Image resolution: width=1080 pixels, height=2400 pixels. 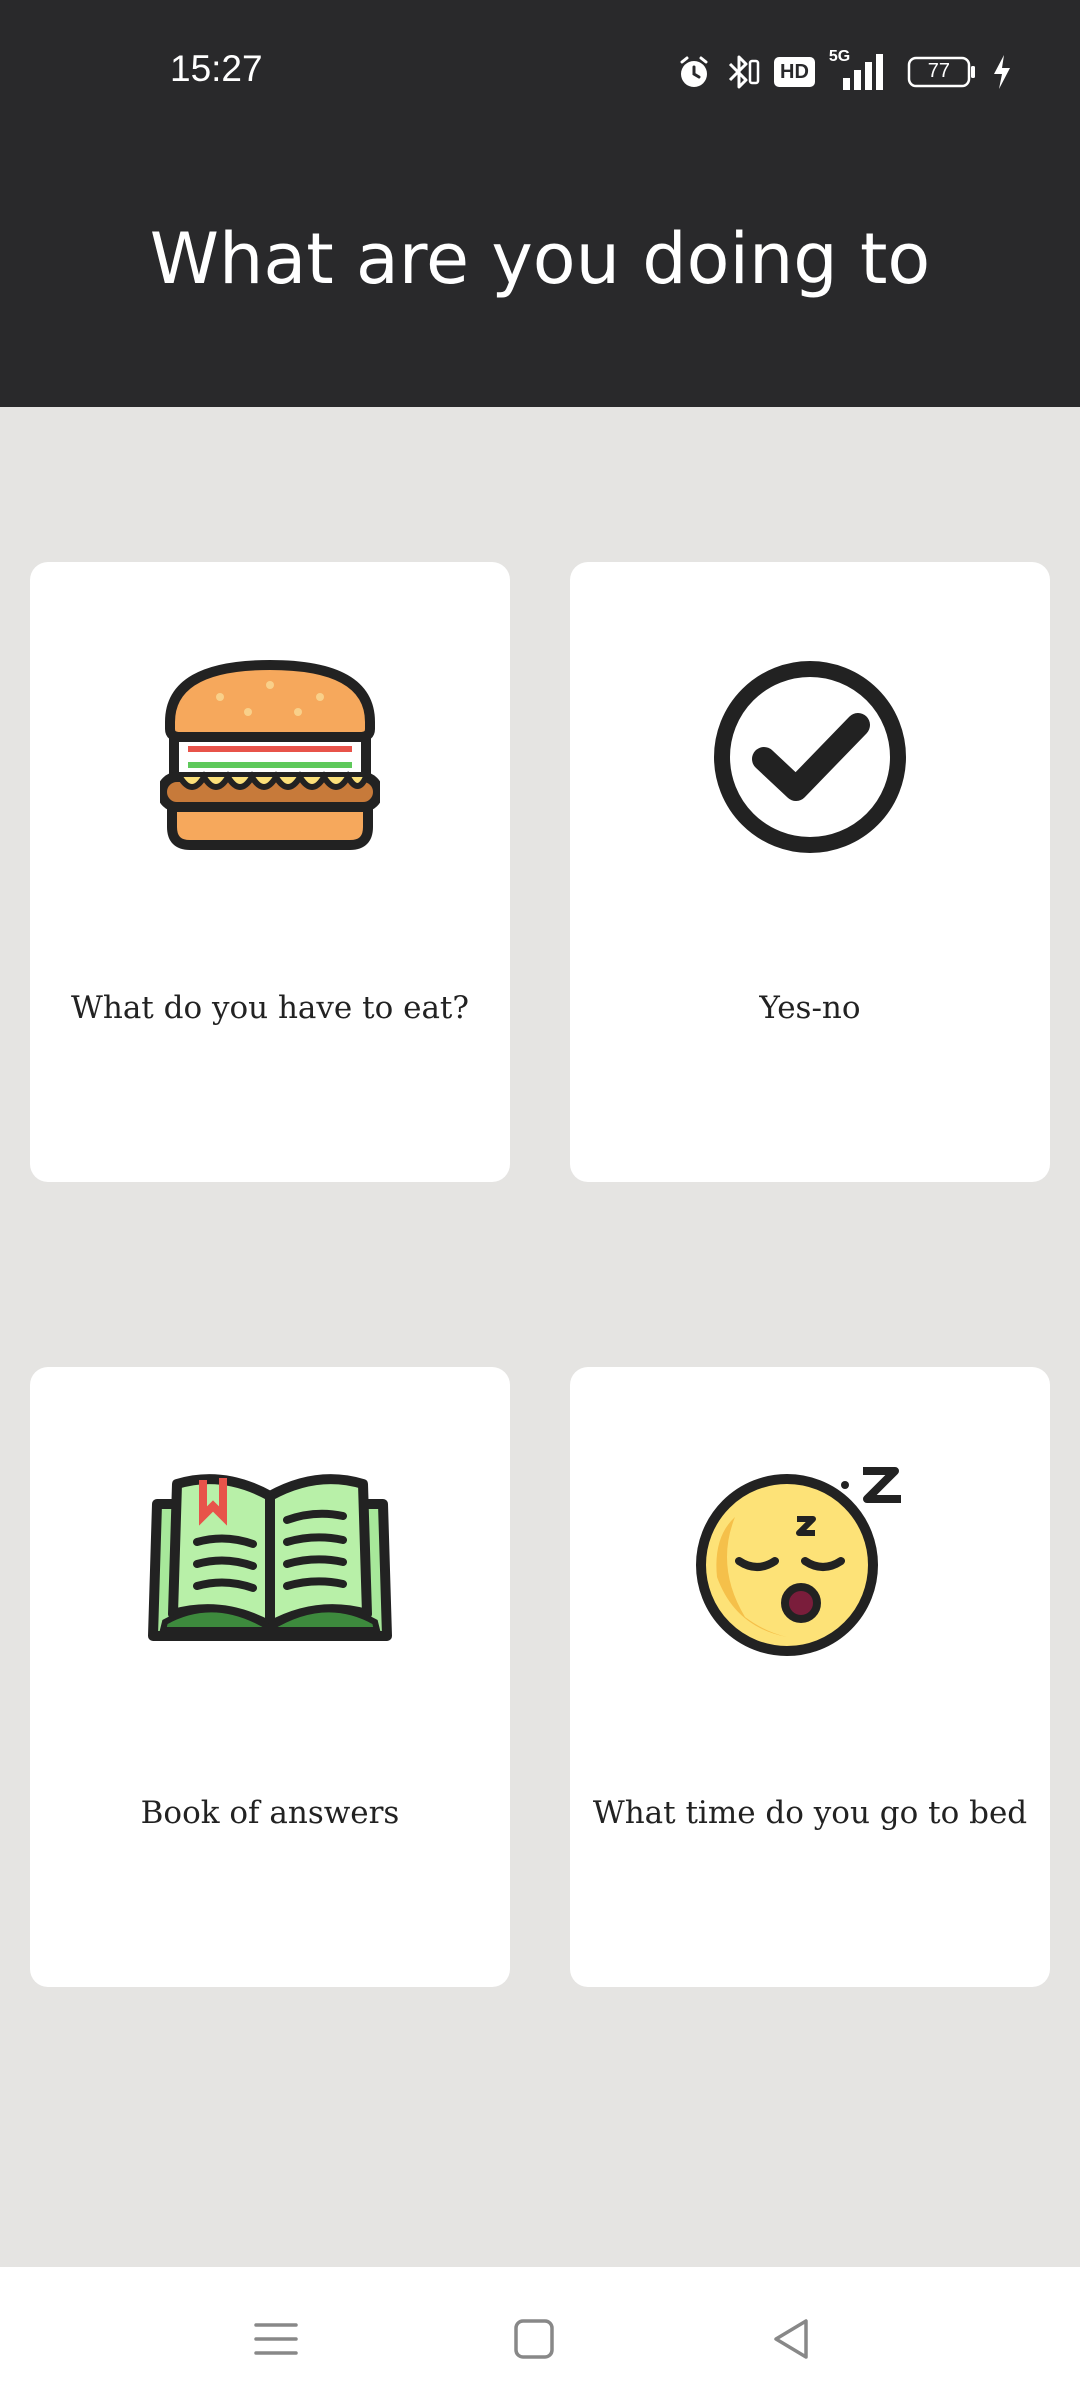 I want to click on bluetooth-icon, so click(x=743, y=72).